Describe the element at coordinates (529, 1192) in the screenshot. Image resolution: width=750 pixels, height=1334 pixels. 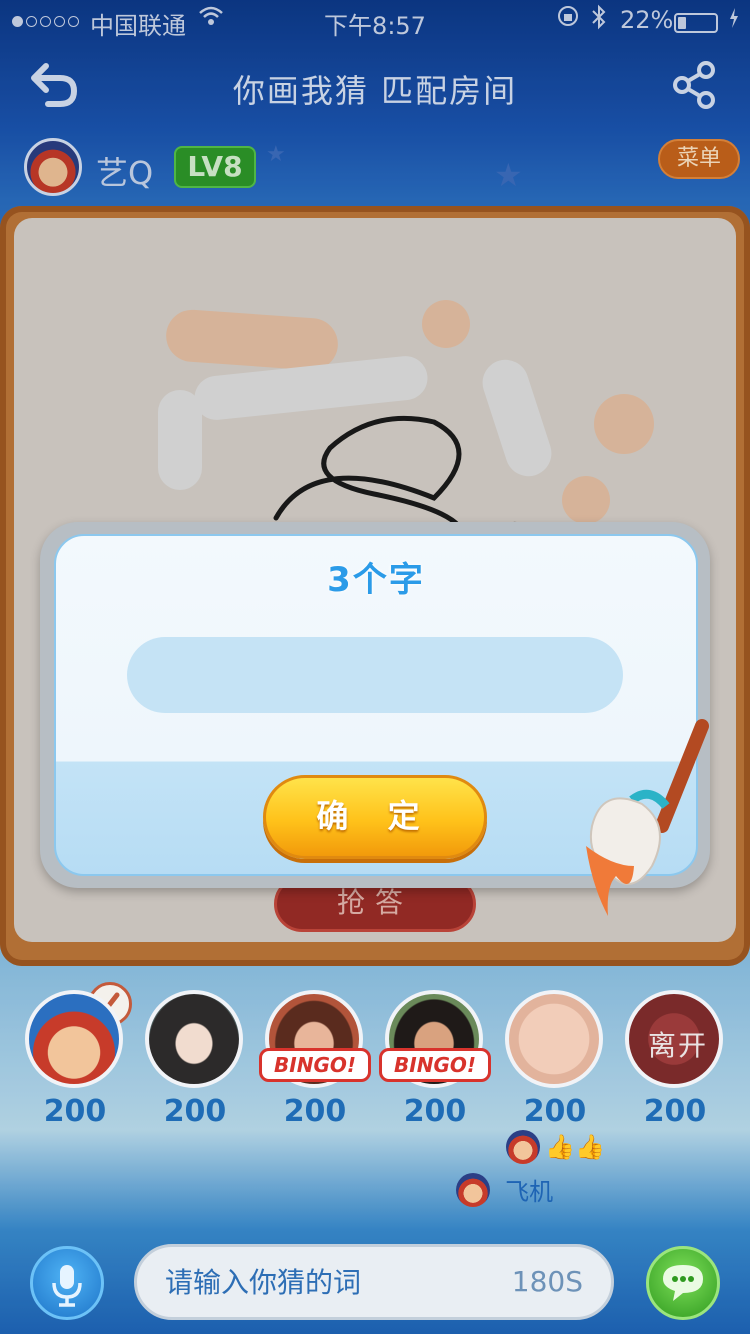
I see `gift-label: 飞机` at that location.